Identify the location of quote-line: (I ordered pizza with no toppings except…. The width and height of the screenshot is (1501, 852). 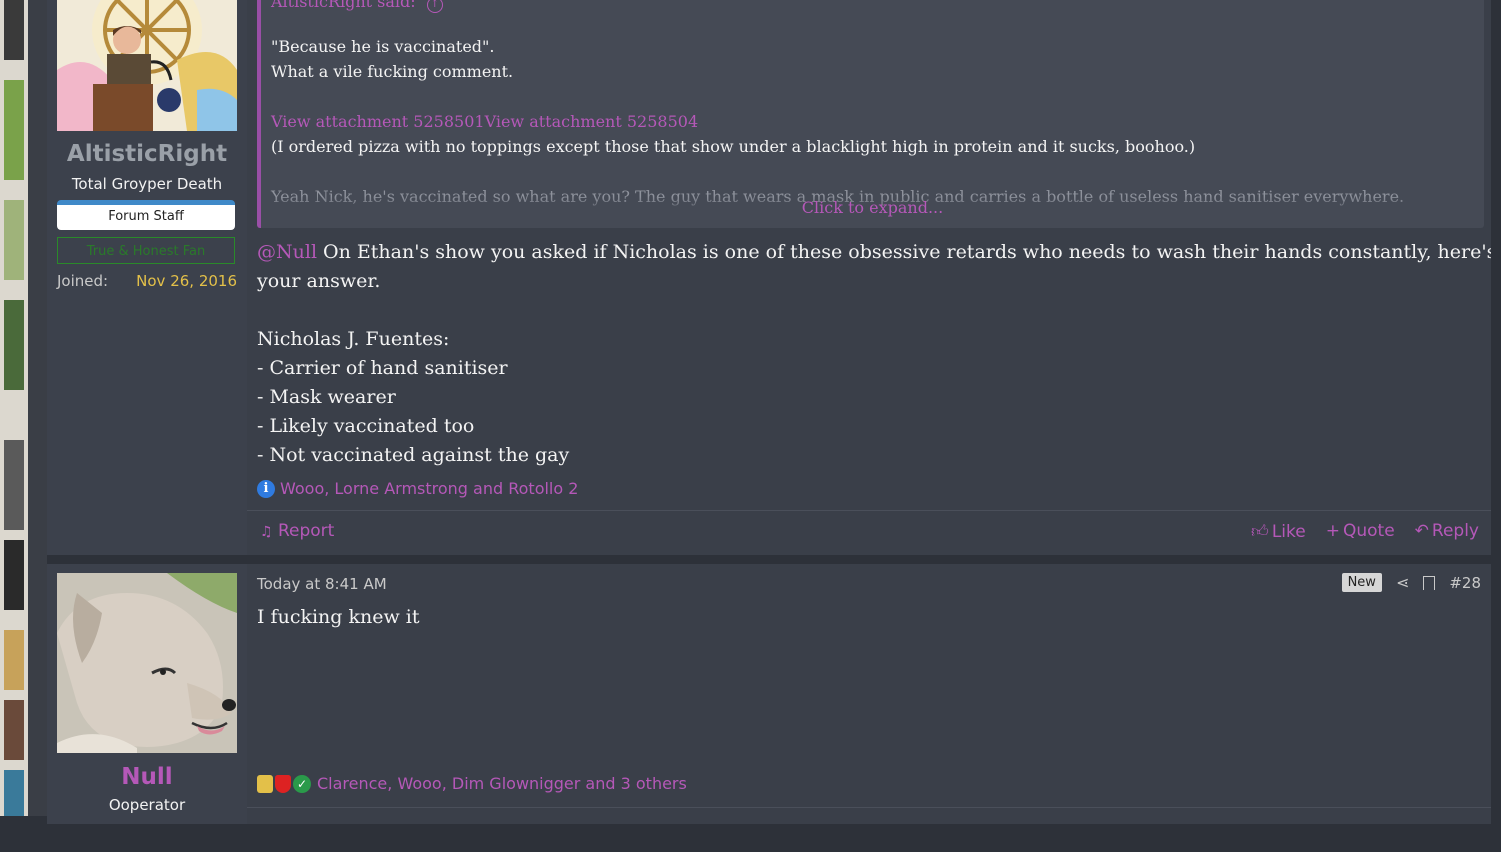
(733, 146).